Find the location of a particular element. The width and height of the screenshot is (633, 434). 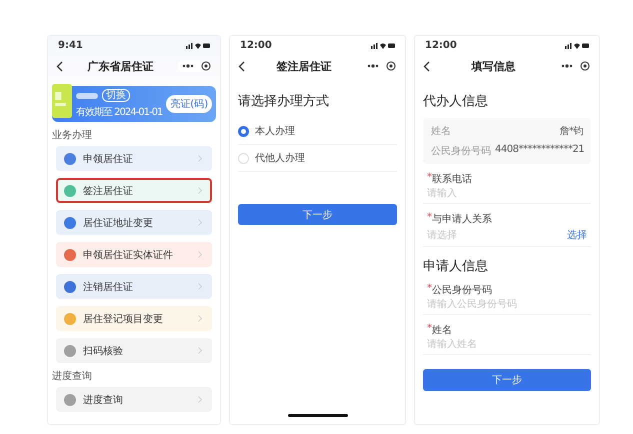

question-heading: 请选择办理方式 is located at coordinates (284, 101).